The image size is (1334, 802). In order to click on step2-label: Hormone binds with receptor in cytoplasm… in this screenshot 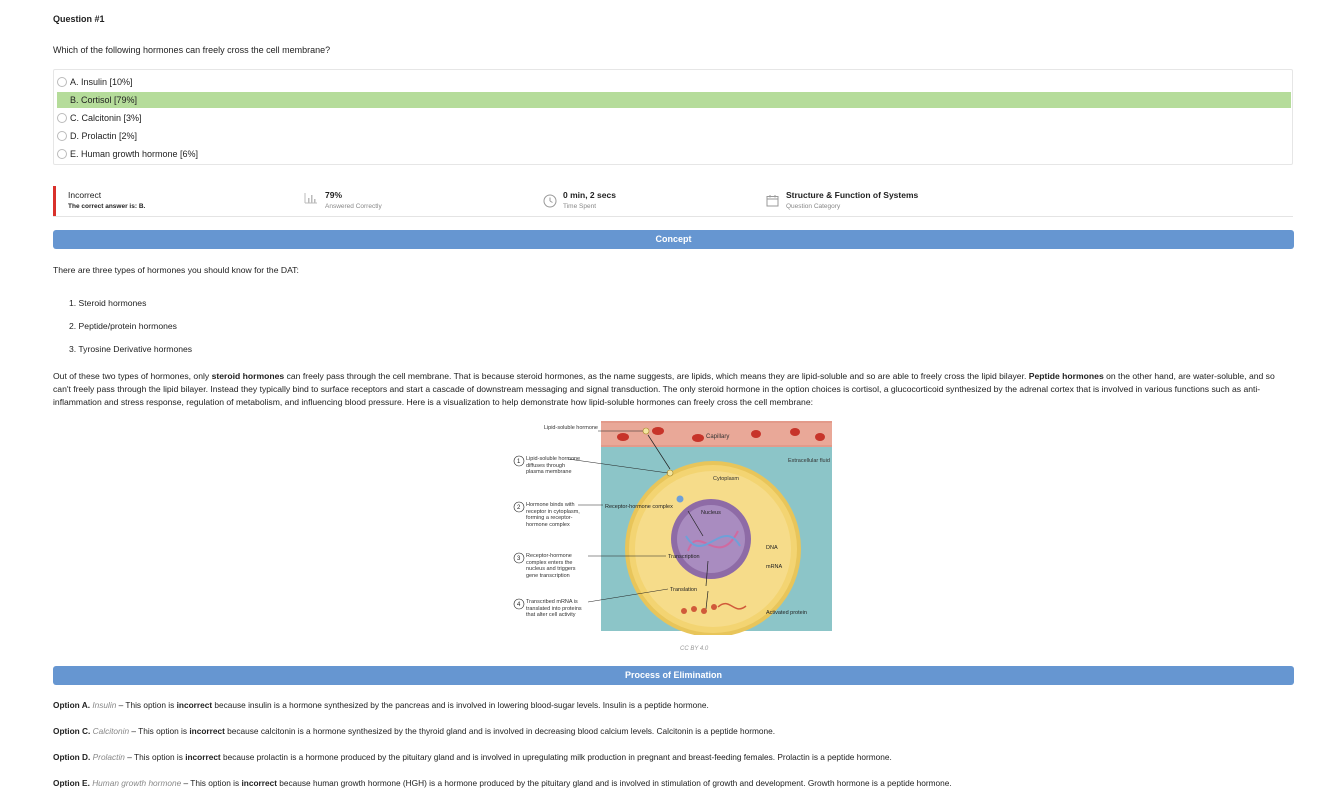, I will do `click(553, 515)`.